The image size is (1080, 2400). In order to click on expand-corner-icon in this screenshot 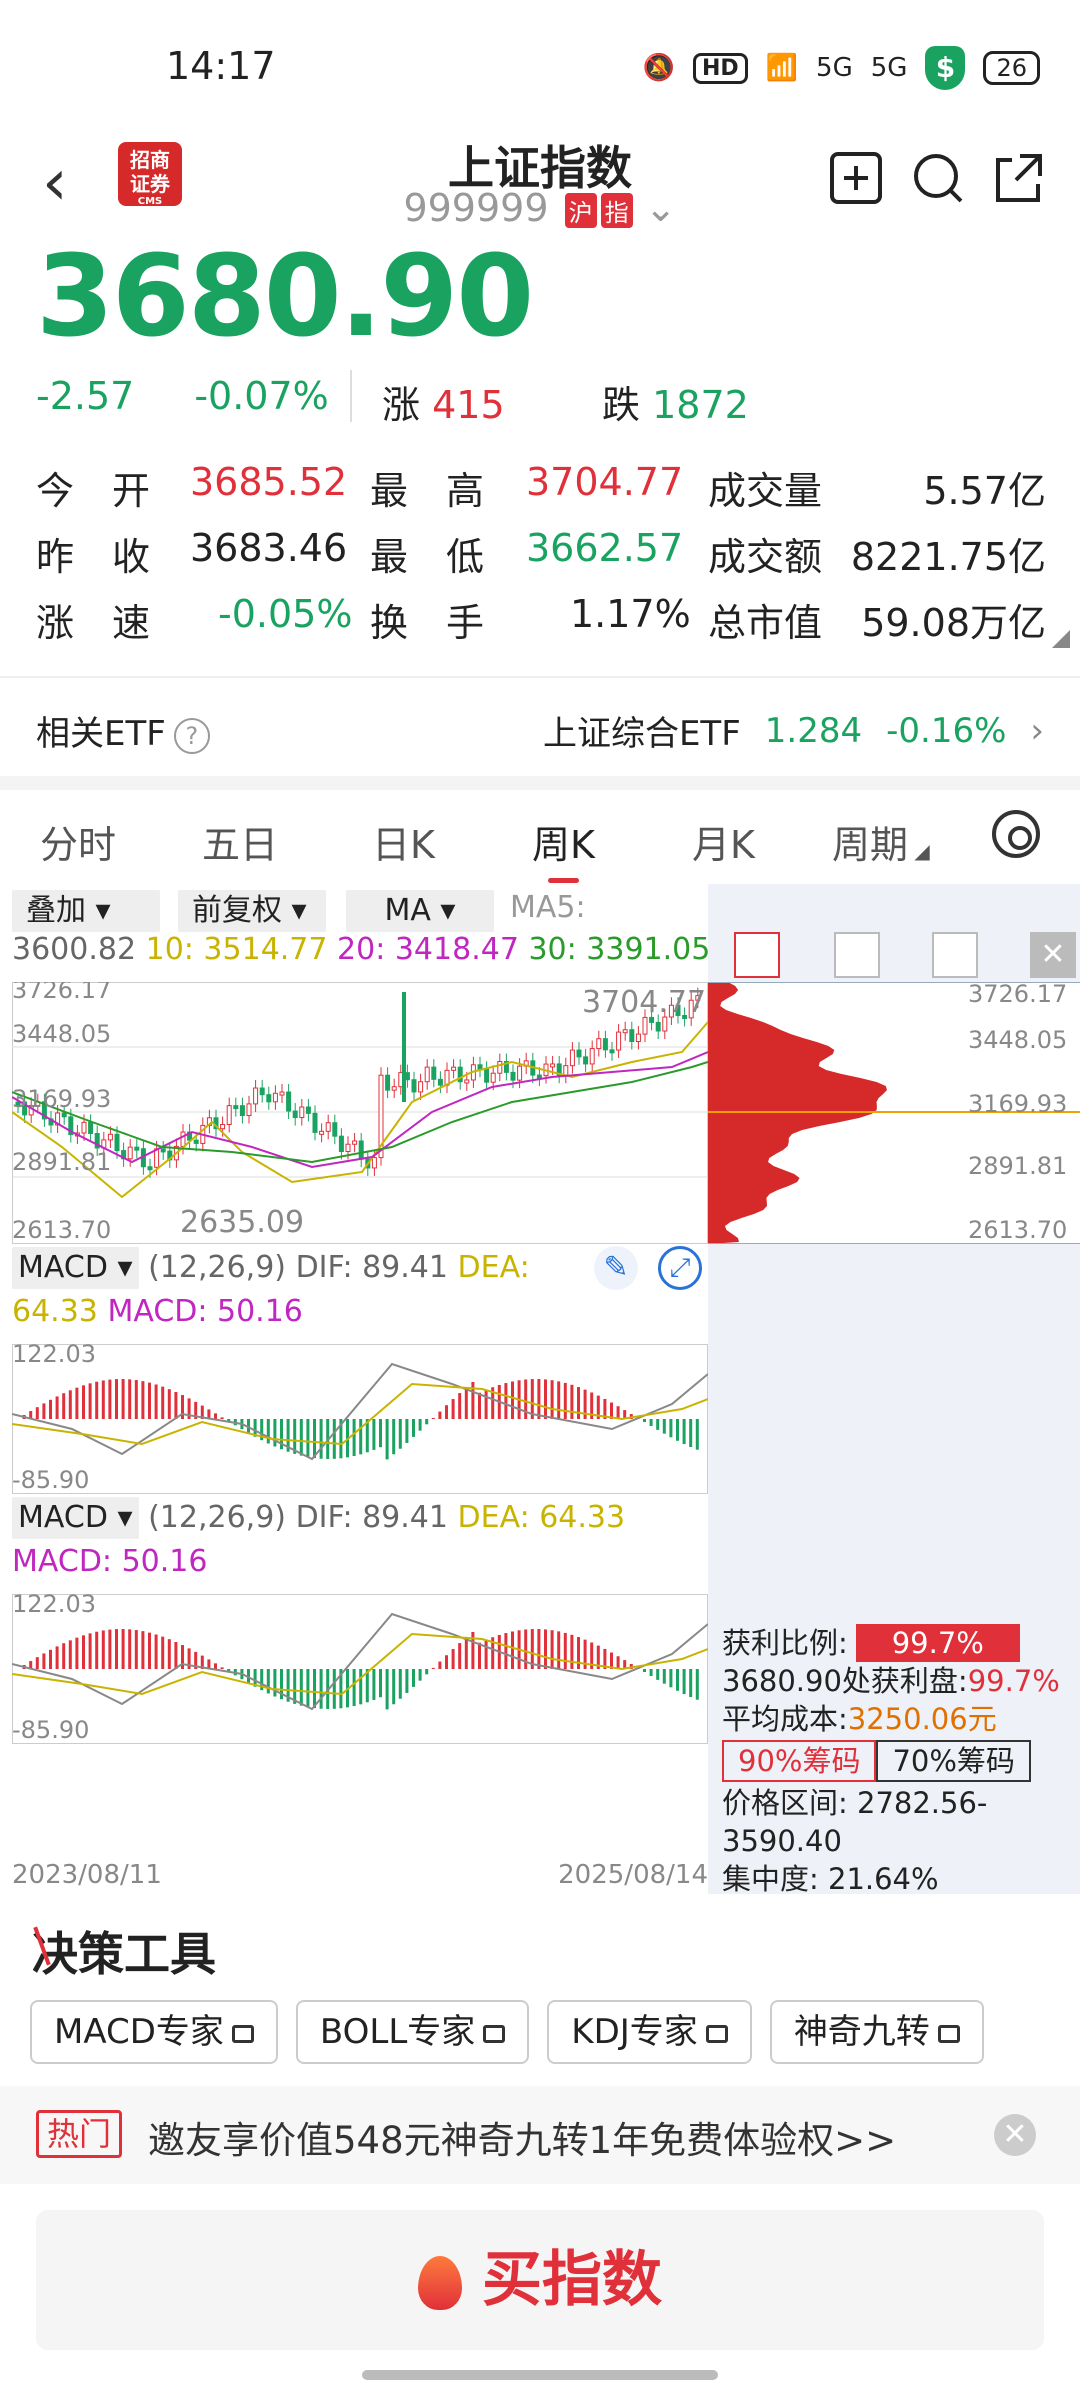, I will do `click(1061, 639)`.